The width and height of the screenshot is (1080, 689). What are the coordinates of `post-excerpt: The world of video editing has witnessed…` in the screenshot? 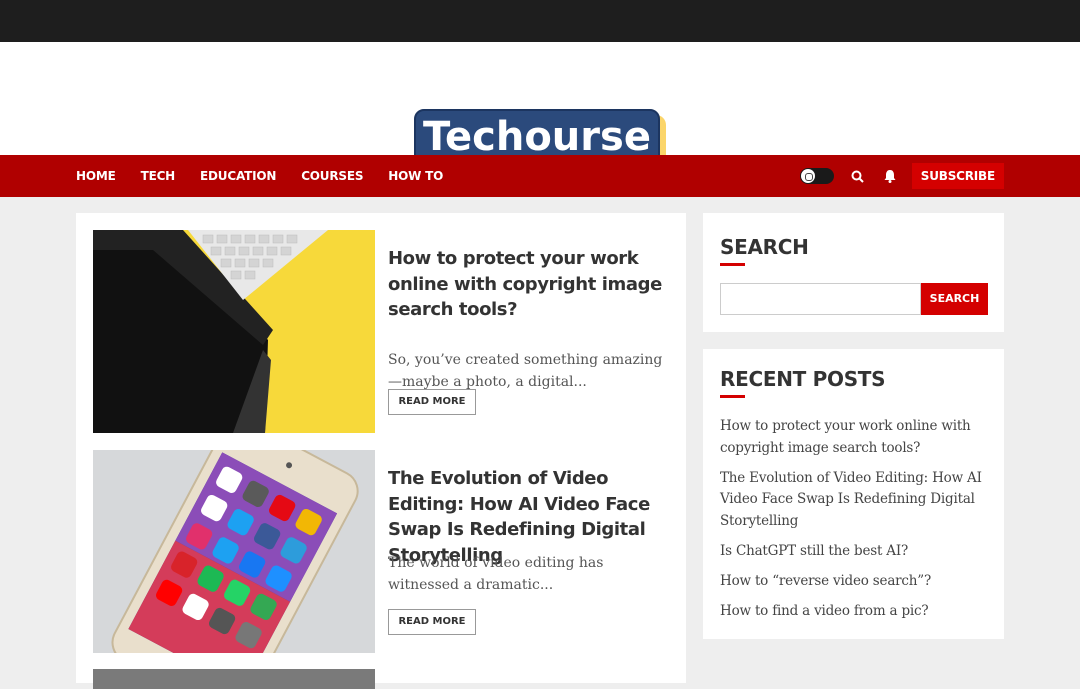 It's located at (496, 574).